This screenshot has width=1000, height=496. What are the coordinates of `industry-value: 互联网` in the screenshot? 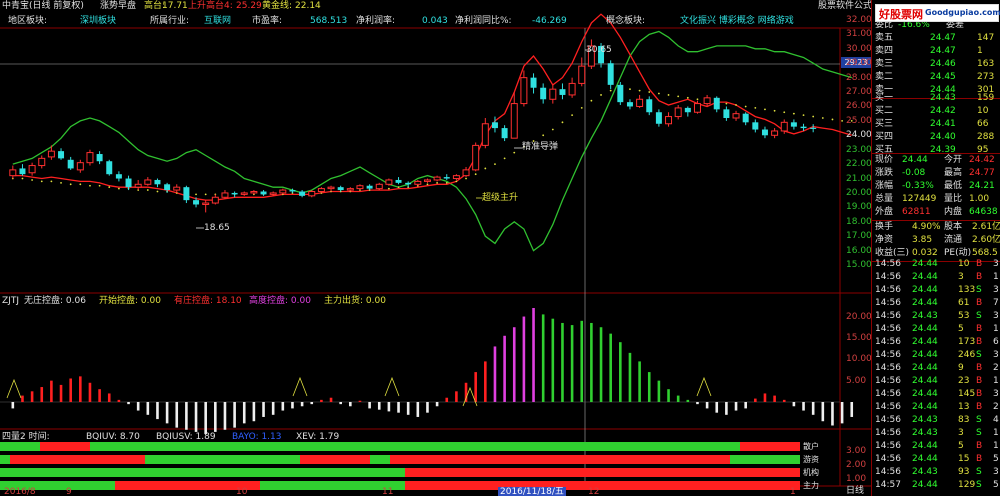 It's located at (218, 21).